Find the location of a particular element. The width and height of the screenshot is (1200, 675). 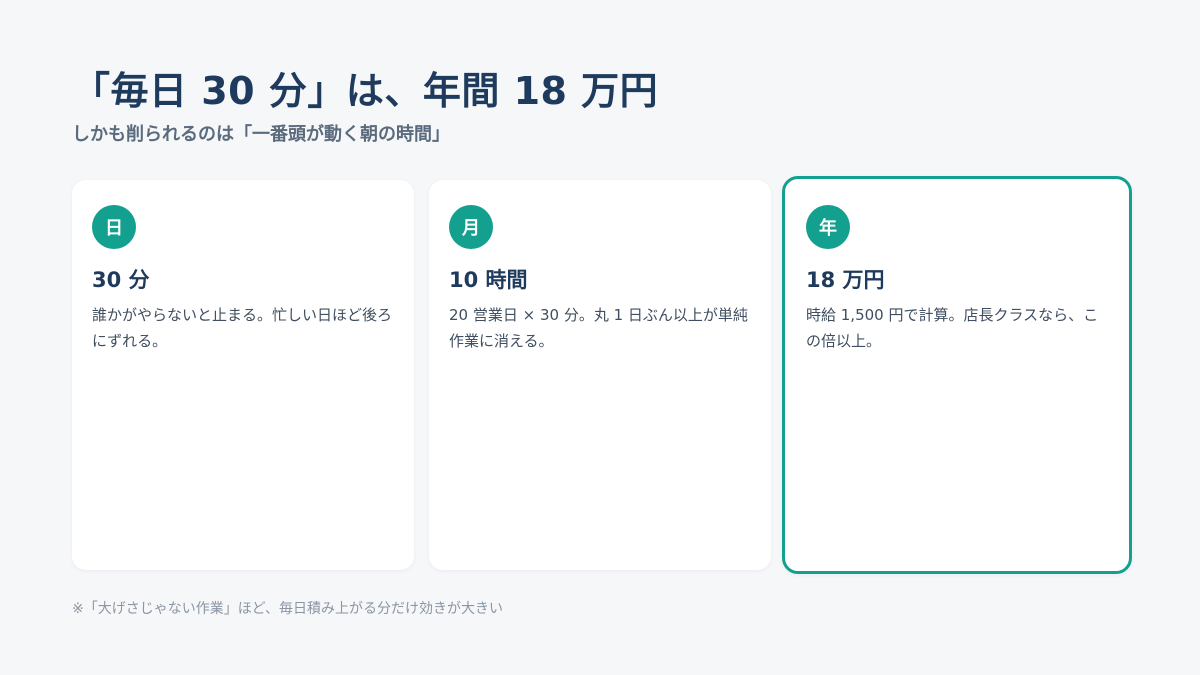

card-yearly-body: 時給 1,500 円で計算。店長クラスなら、この倍以上。 is located at coordinates (952, 328).